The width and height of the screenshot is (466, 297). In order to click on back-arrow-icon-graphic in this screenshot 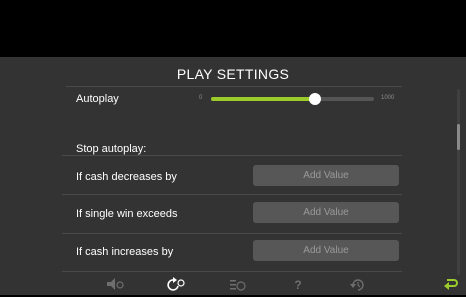, I will do `click(451, 284)`.